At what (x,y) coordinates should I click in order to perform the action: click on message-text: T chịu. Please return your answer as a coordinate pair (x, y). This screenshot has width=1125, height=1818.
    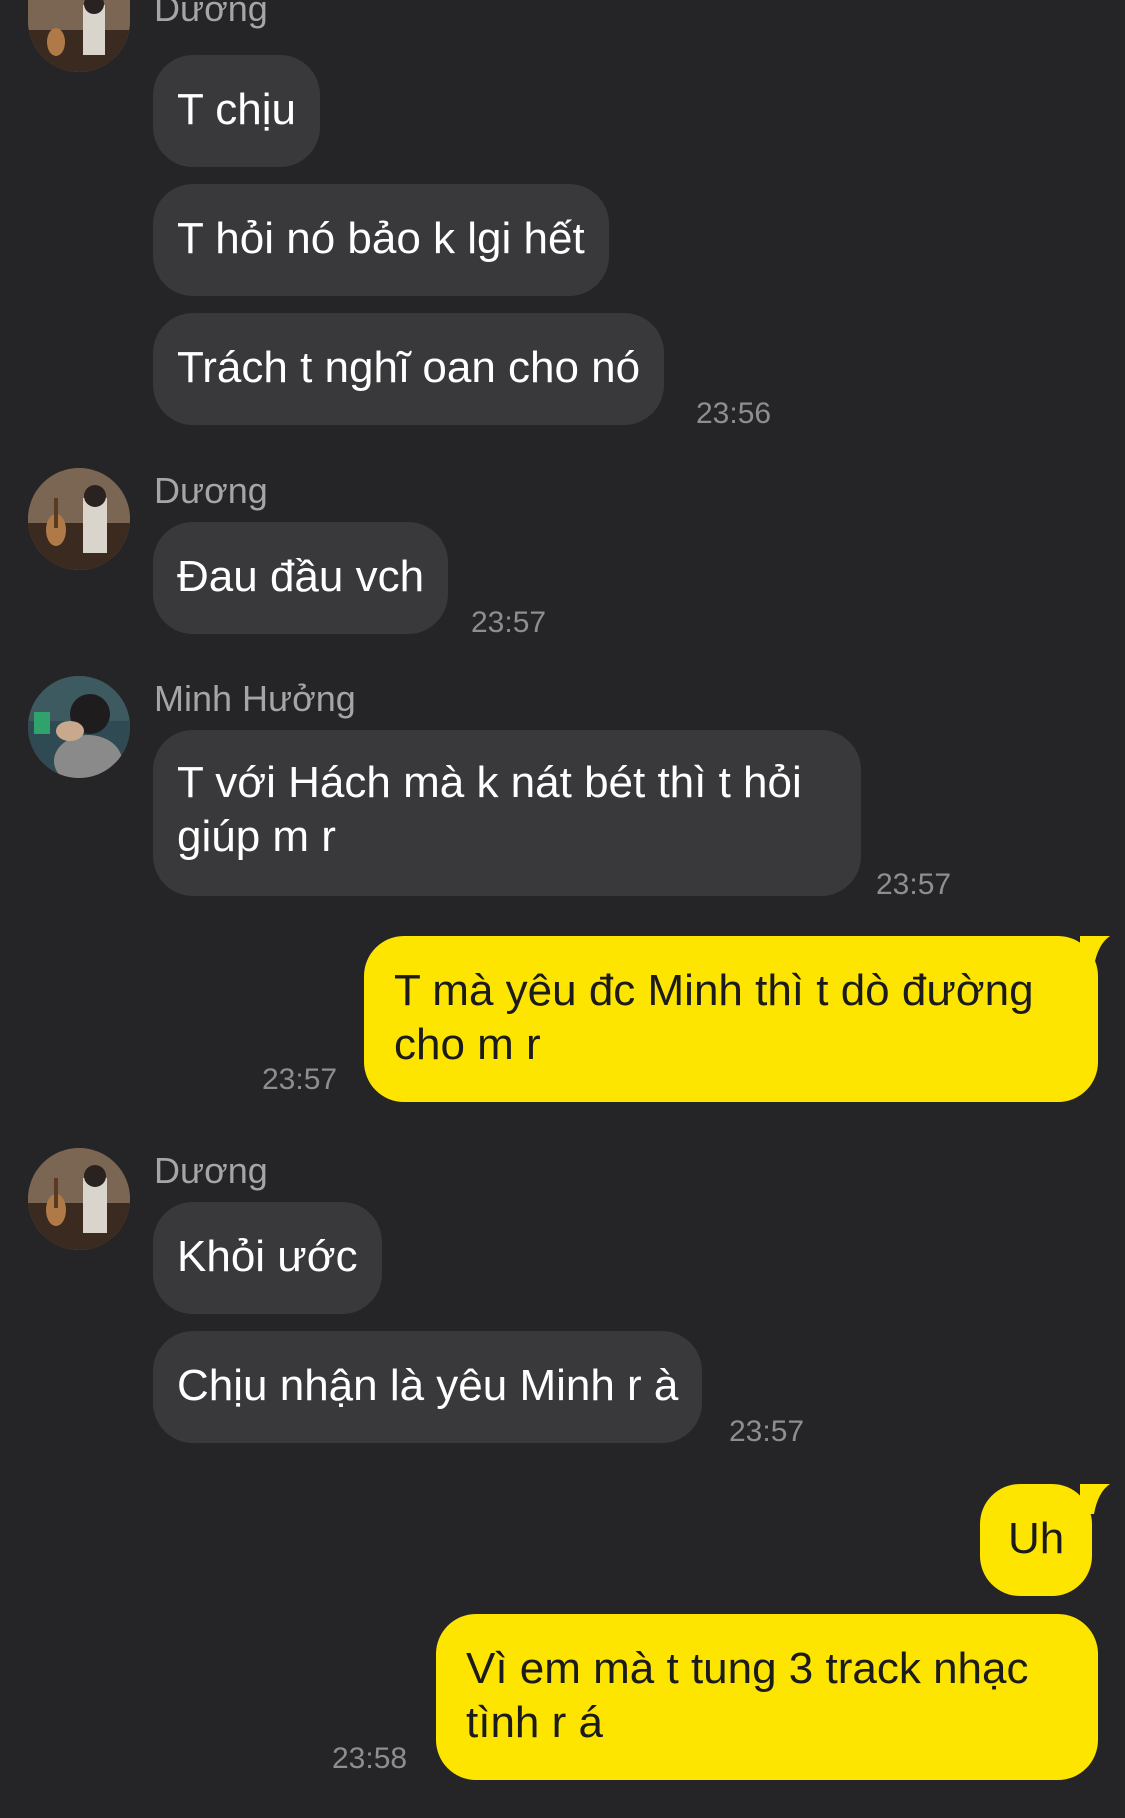
    Looking at the image, I should click on (237, 109).